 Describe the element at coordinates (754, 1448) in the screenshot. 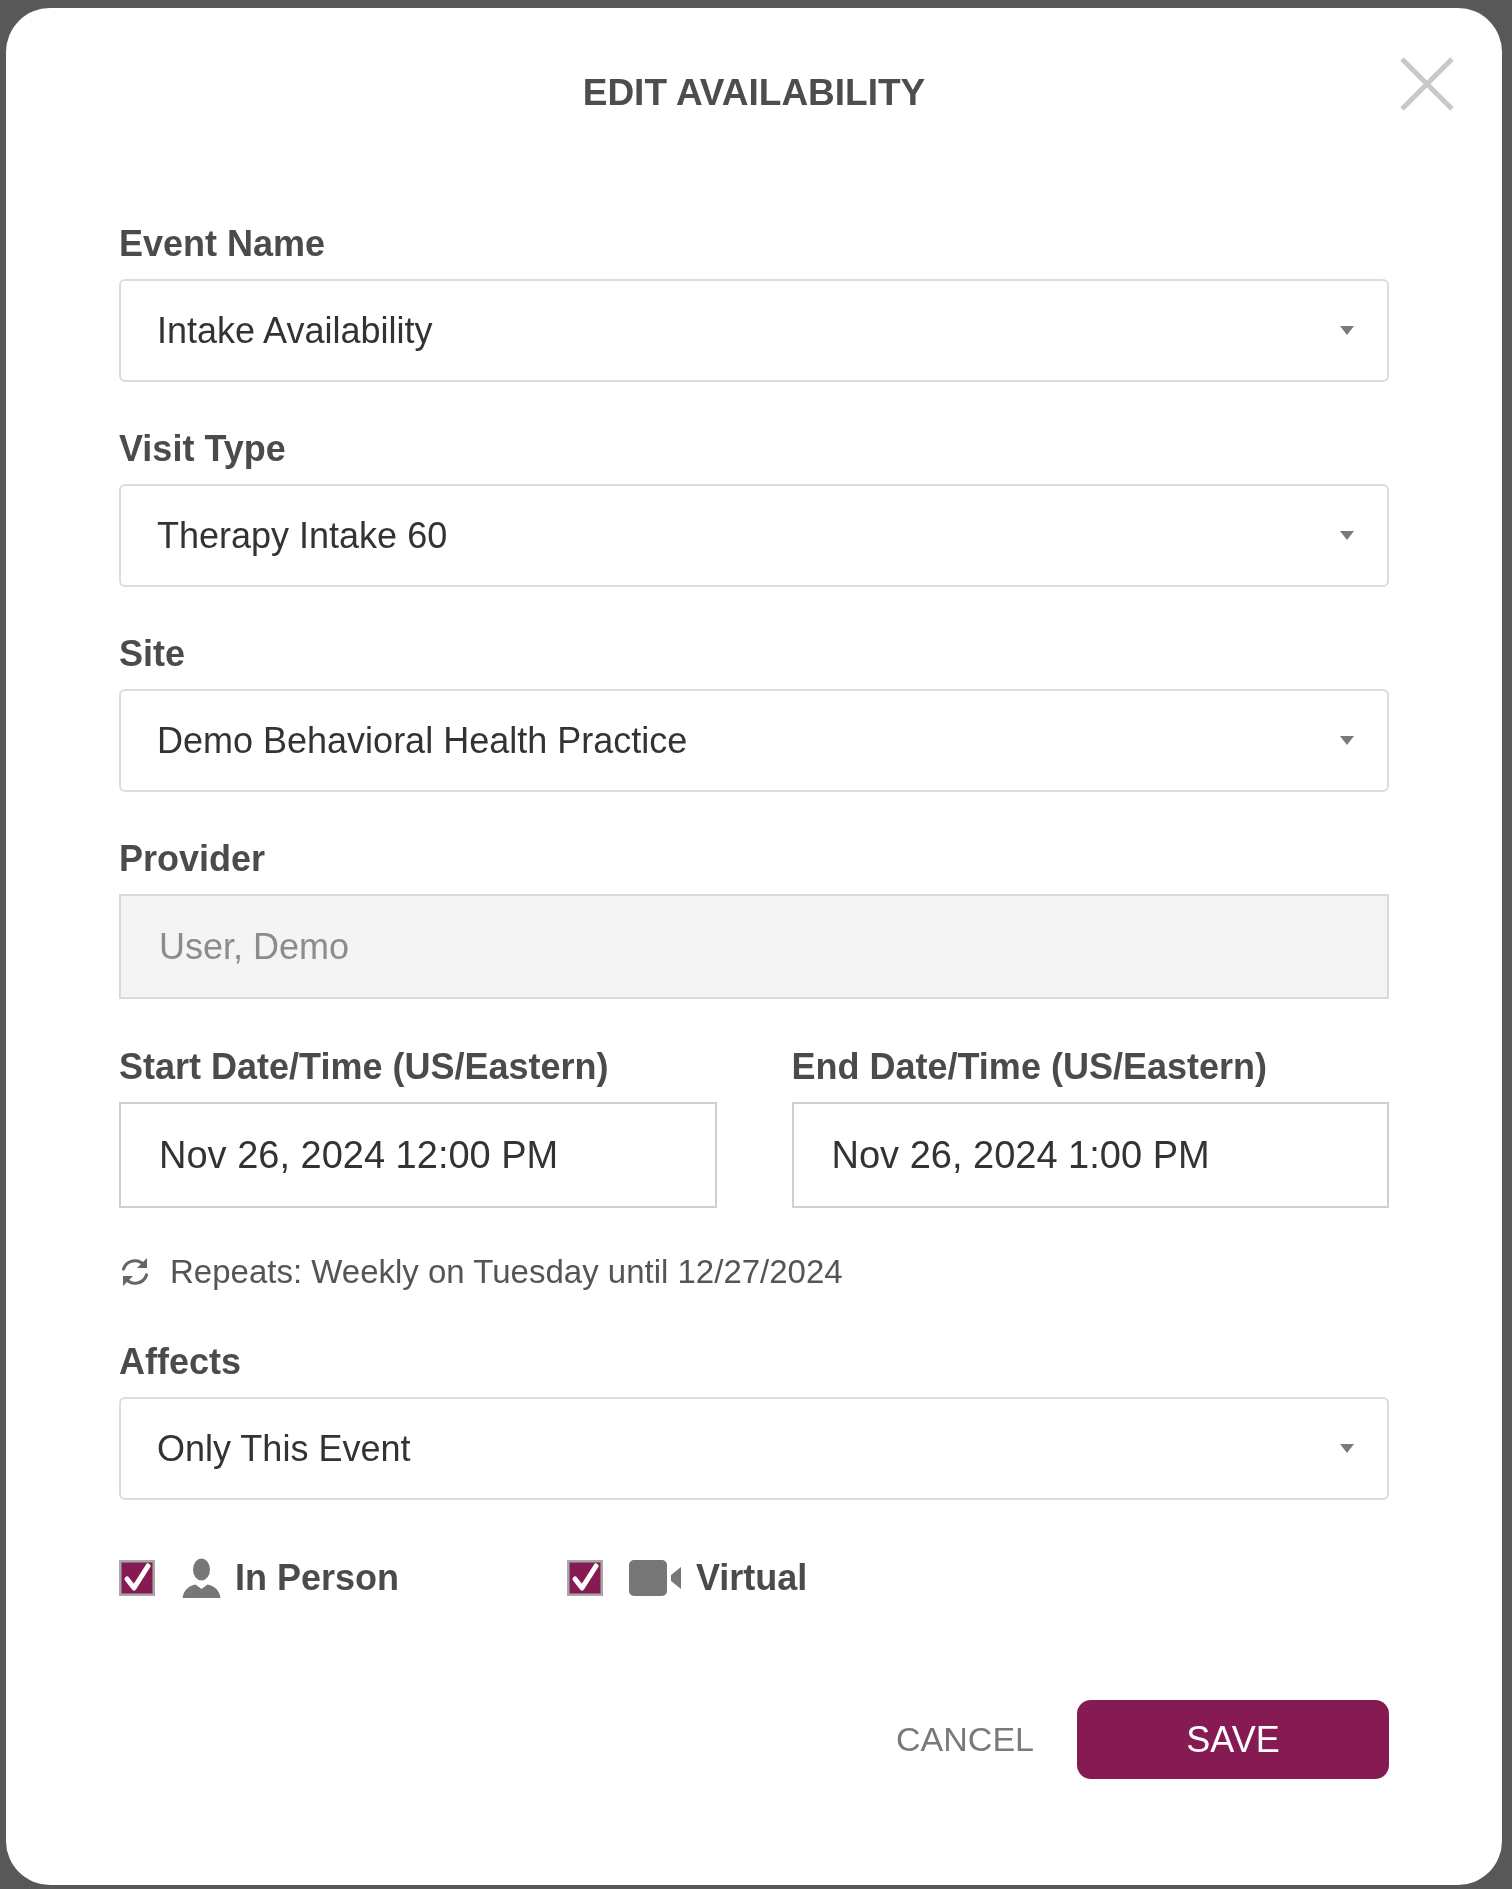

I see `select-field: Only This Event` at that location.